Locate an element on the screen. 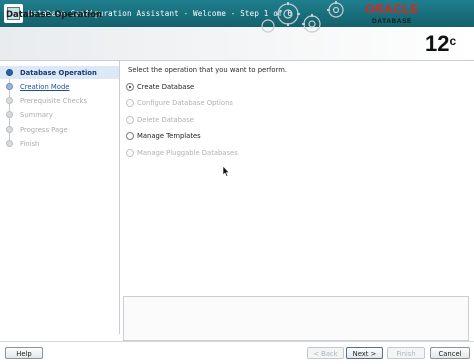 This screenshot has width=474, height=364. step-label: Summary is located at coordinates (36, 115).